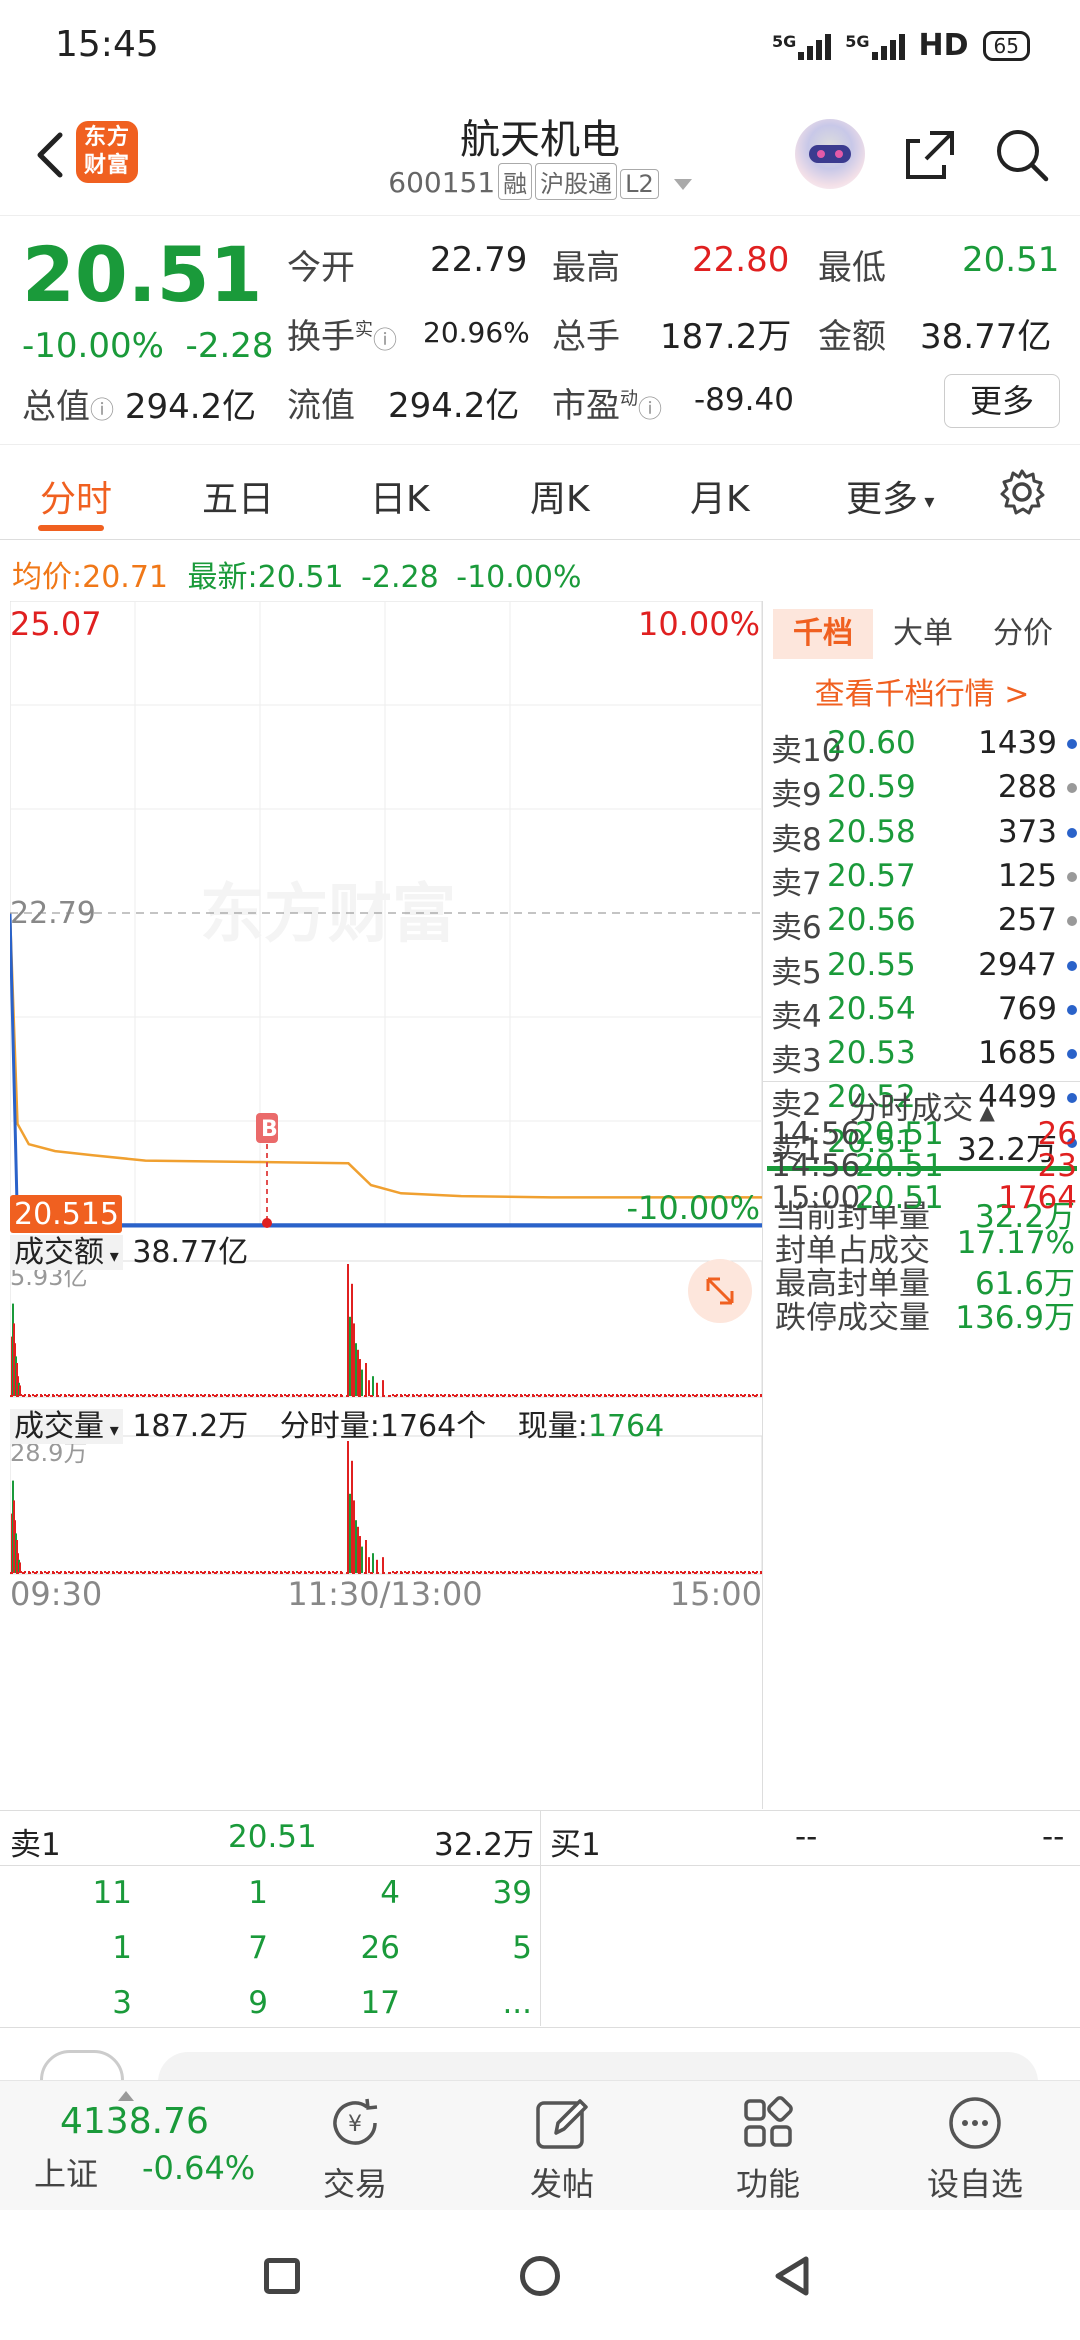  Describe the element at coordinates (66, 1252) in the screenshot. I see `amount-indicator-select: 成交额 ▾` at that location.